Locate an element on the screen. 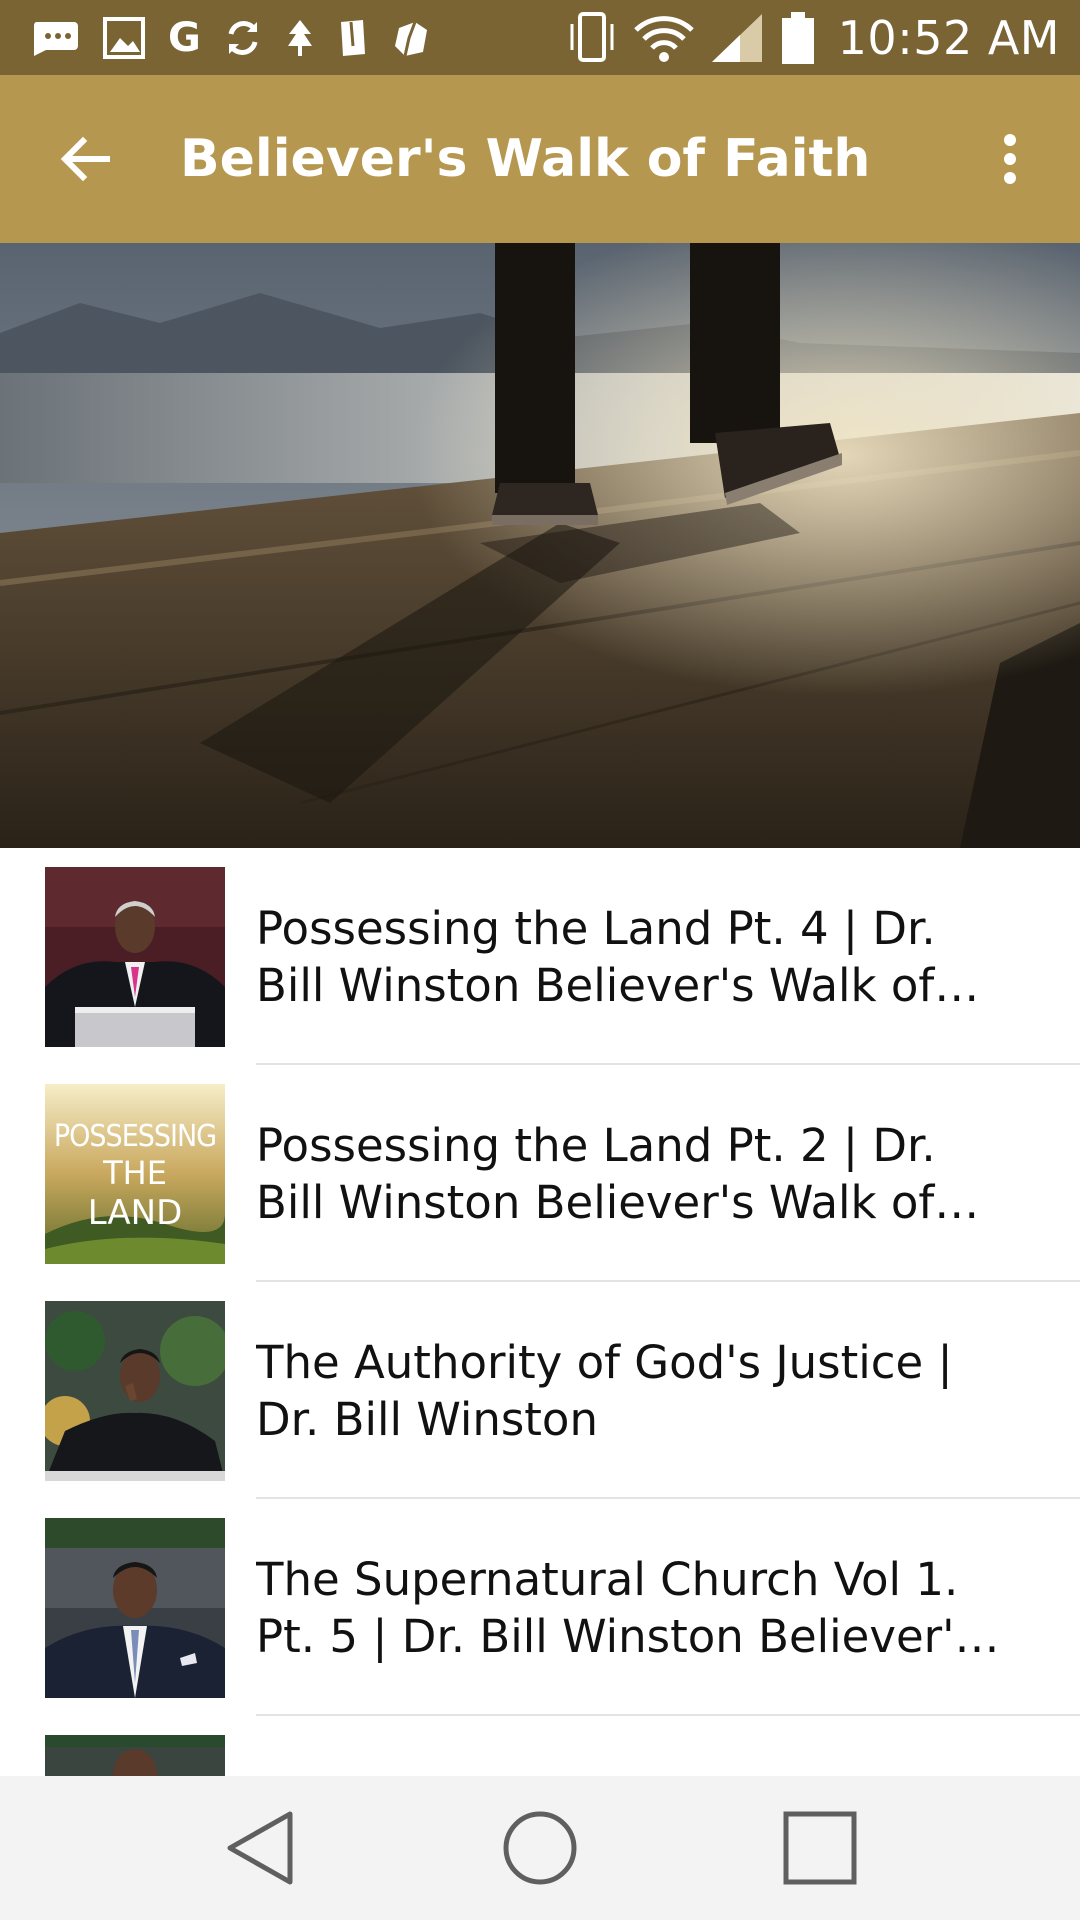 This screenshot has height=1920, width=1080. video-thumbnail: POSSESSING THE LAND is located at coordinates (135, 1174).